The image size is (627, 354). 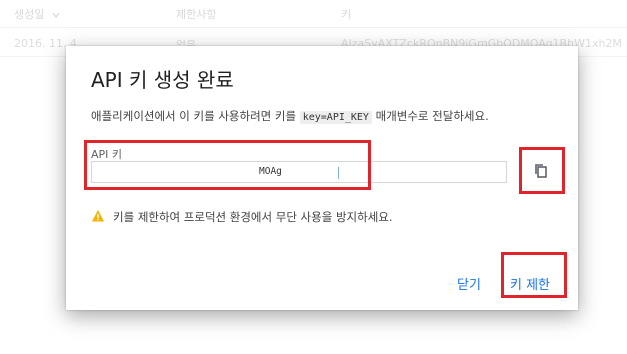 I want to click on warning-icon, so click(x=98, y=216).